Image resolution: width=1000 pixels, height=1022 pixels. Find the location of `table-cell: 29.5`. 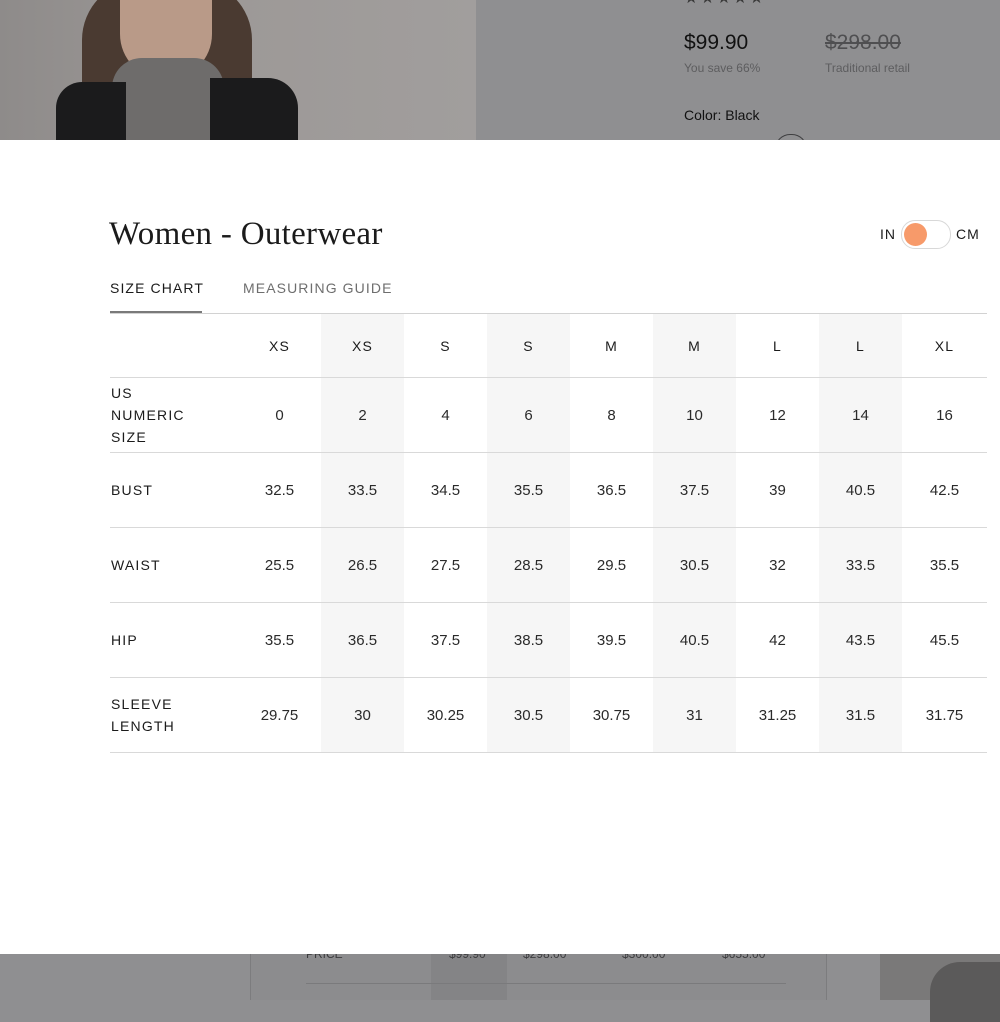

table-cell: 29.5 is located at coordinates (611, 565).